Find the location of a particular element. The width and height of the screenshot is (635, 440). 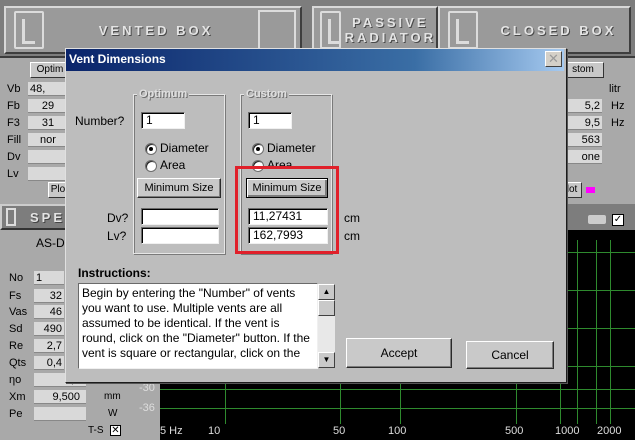

custom-value-fill: 563 is located at coordinates (583, 140).